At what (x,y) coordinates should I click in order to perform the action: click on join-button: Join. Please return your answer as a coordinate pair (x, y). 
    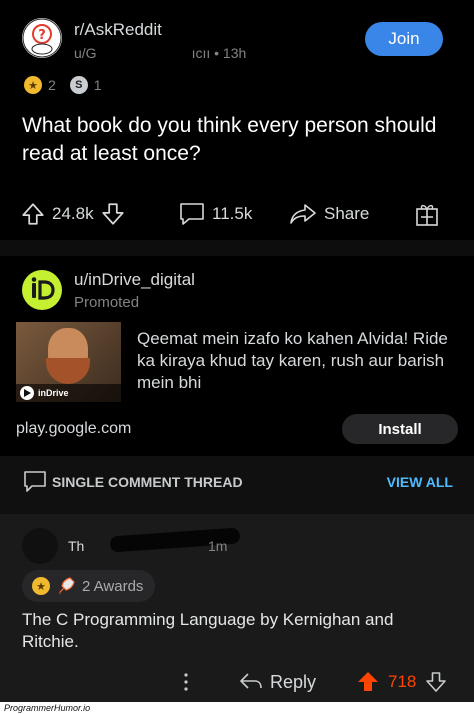
    Looking at the image, I should click on (404, 39).